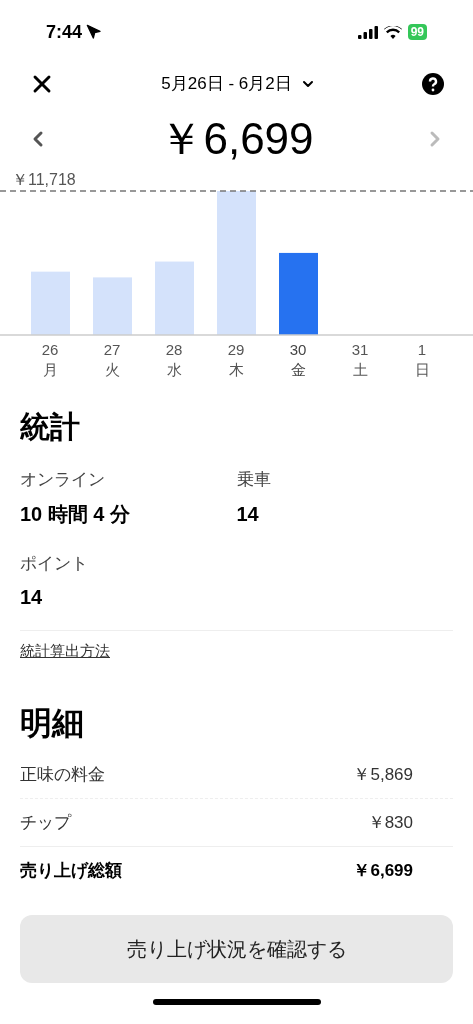 The image size is (473, 1024). What do you see at coordinates (236, 370) in the screenshot?
I see `axis-weekday: 木` at bounding box center [236, 370].